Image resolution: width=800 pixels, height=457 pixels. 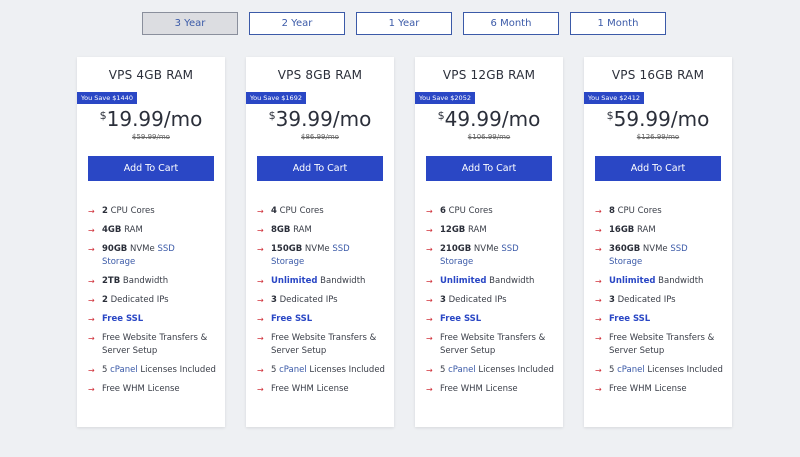 I want to click on feature-ram: → 16GB RAM, so click(x=625, y=230).